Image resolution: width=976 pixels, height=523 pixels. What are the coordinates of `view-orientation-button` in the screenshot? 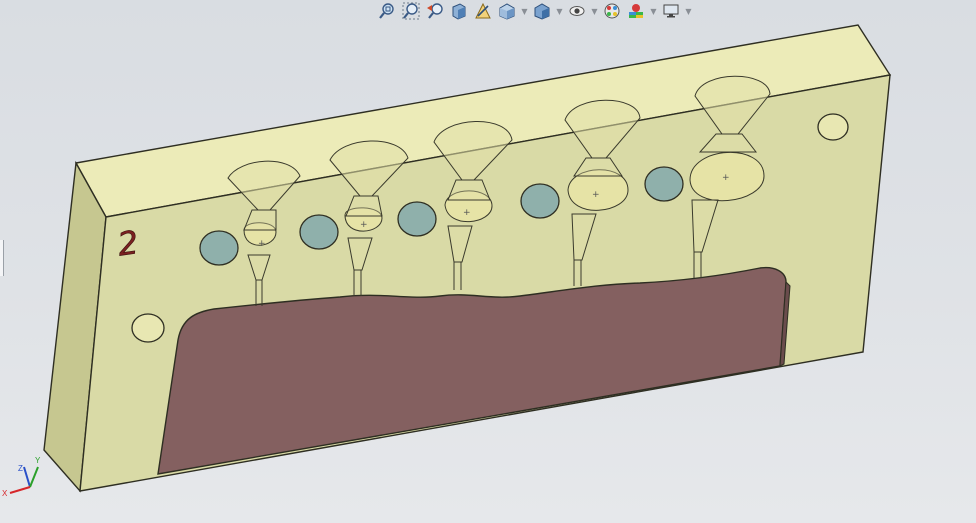 It's located at (507, 11).